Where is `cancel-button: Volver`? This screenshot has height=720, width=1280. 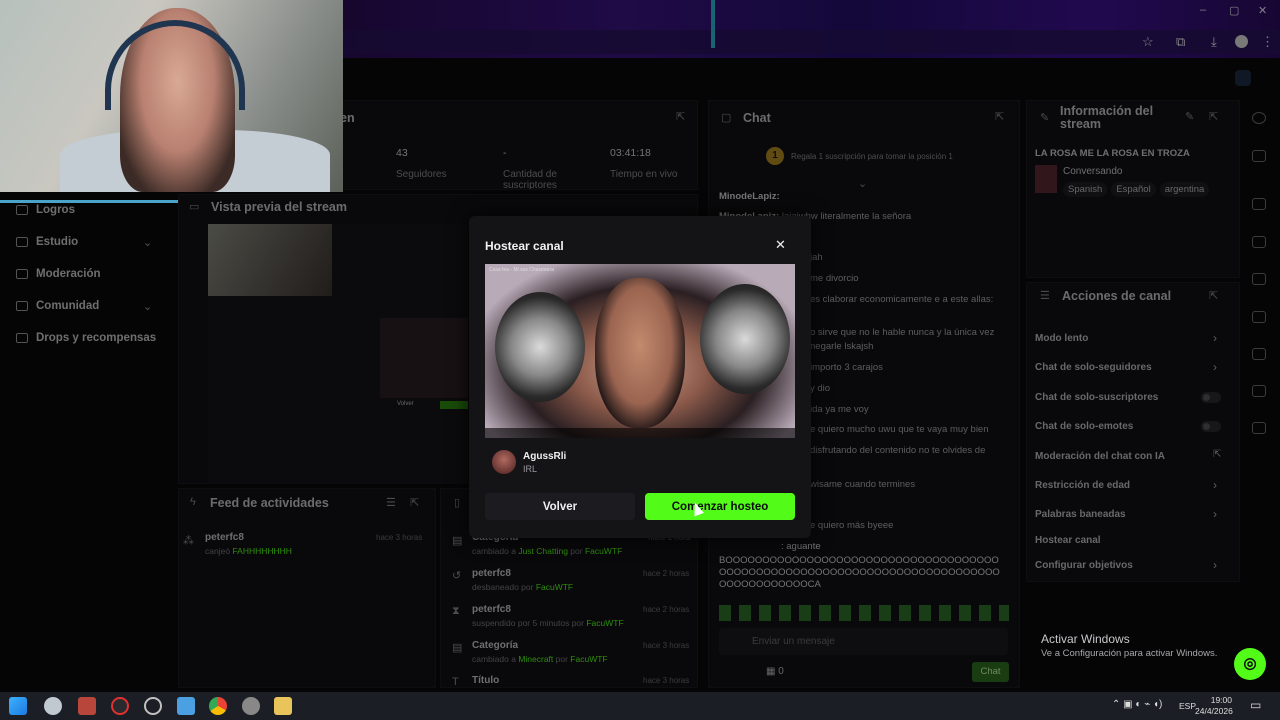 cancel-button: Volver is located at coordinates (560, 506).